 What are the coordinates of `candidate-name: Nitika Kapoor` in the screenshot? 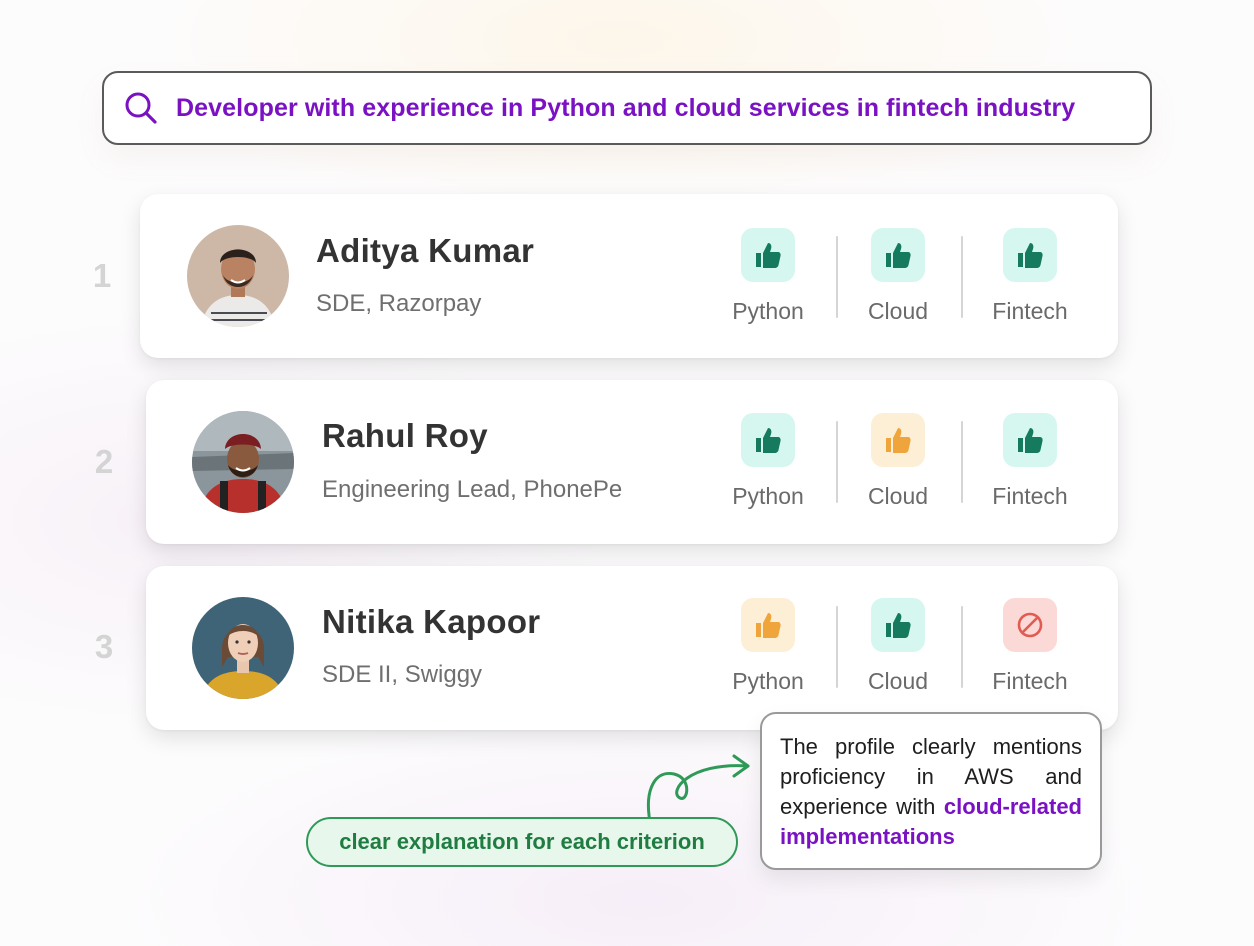 It's located at (431, 622).